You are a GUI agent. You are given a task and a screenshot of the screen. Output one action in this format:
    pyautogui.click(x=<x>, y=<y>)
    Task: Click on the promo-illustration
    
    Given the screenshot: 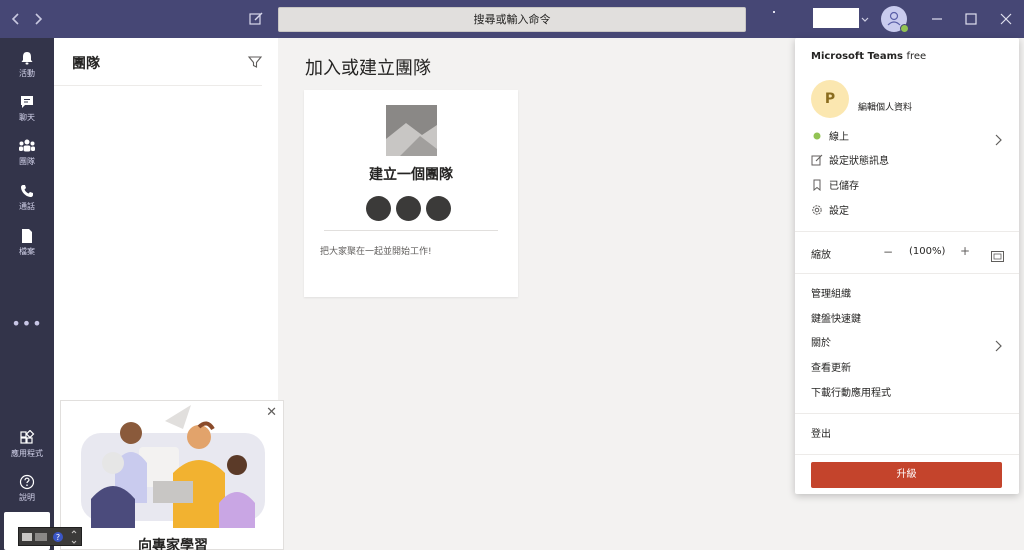 What is the action you would take?
    pyautogui.click(x=173, y=466)
    